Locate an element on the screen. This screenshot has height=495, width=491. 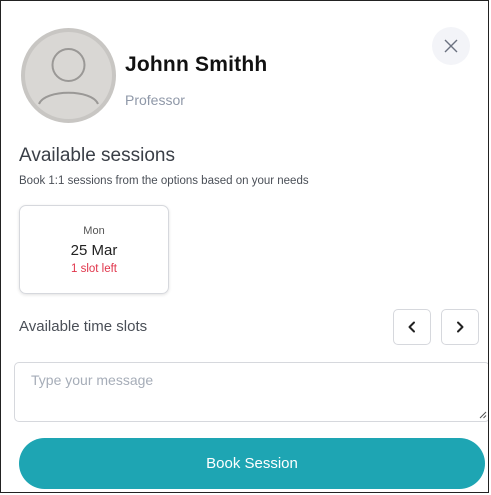
prev-slots-button is located at coordinates (412, 327).